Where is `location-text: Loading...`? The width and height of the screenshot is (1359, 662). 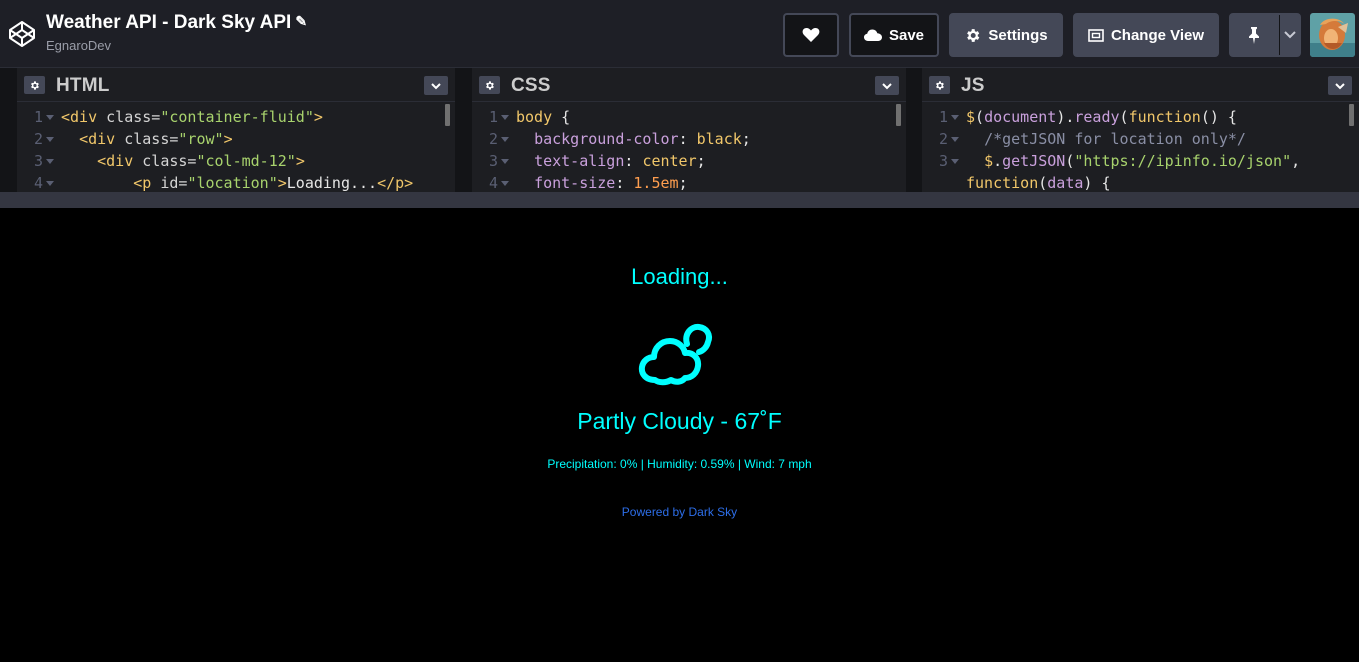
location-text: Loading... is located at coordinates (679, 276).